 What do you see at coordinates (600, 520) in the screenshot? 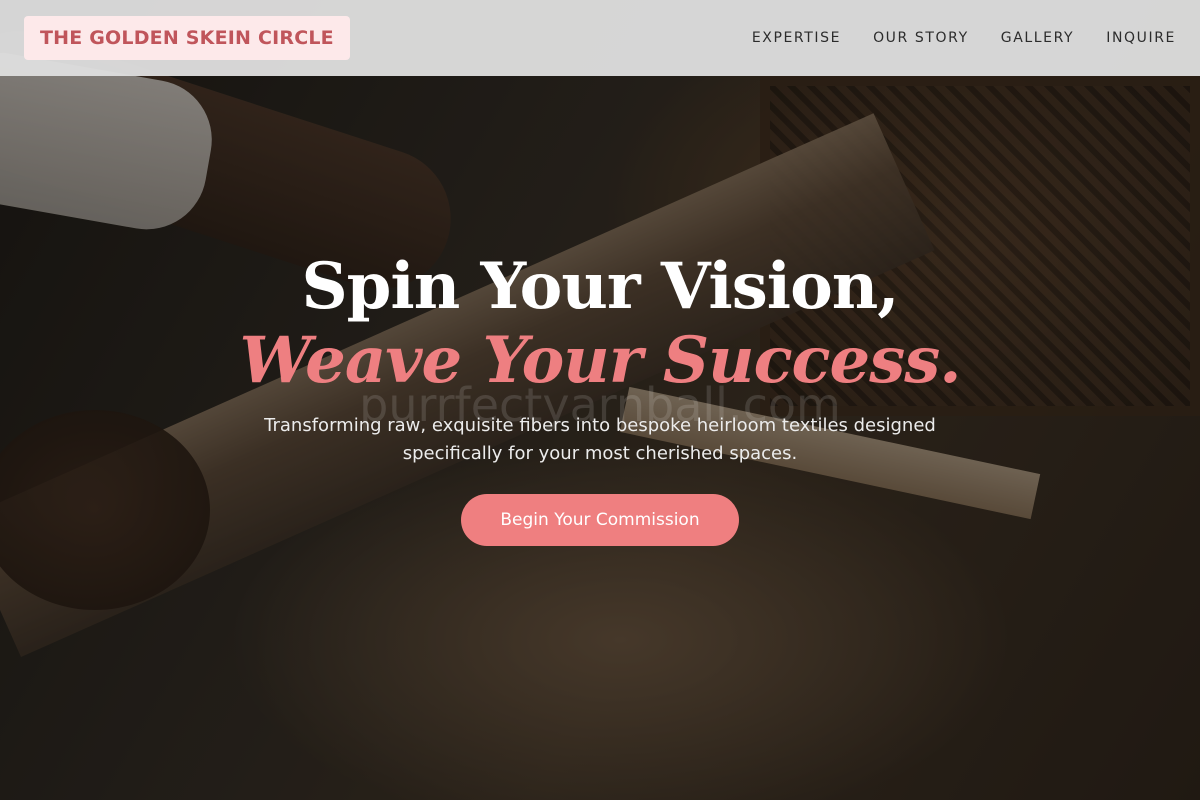
I see `begin-commission-button: Begin Your Commission` at bounding box center [600, 520].